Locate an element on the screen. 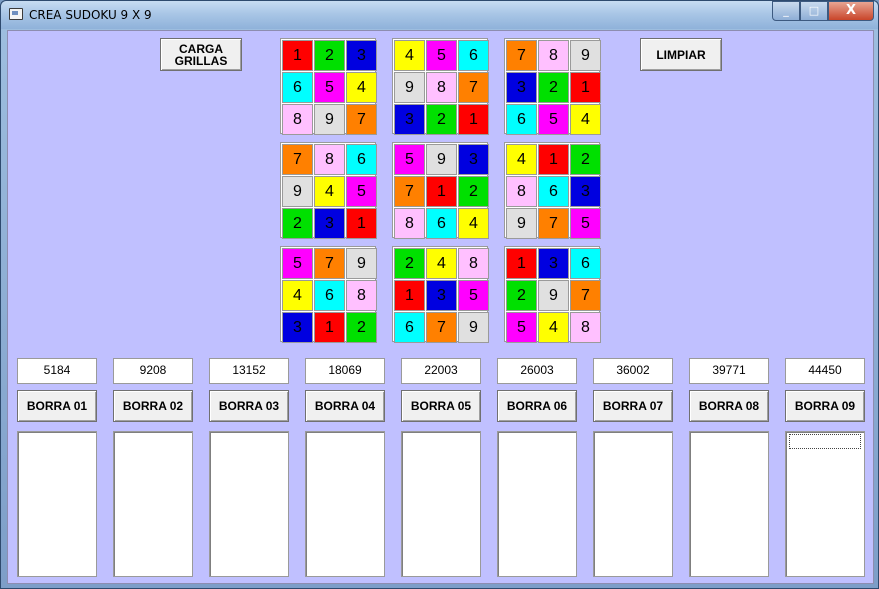 Image resolution: width=879 pixels, height=589 pixels. count-field: 39771 is located at coordinates (729, 371).